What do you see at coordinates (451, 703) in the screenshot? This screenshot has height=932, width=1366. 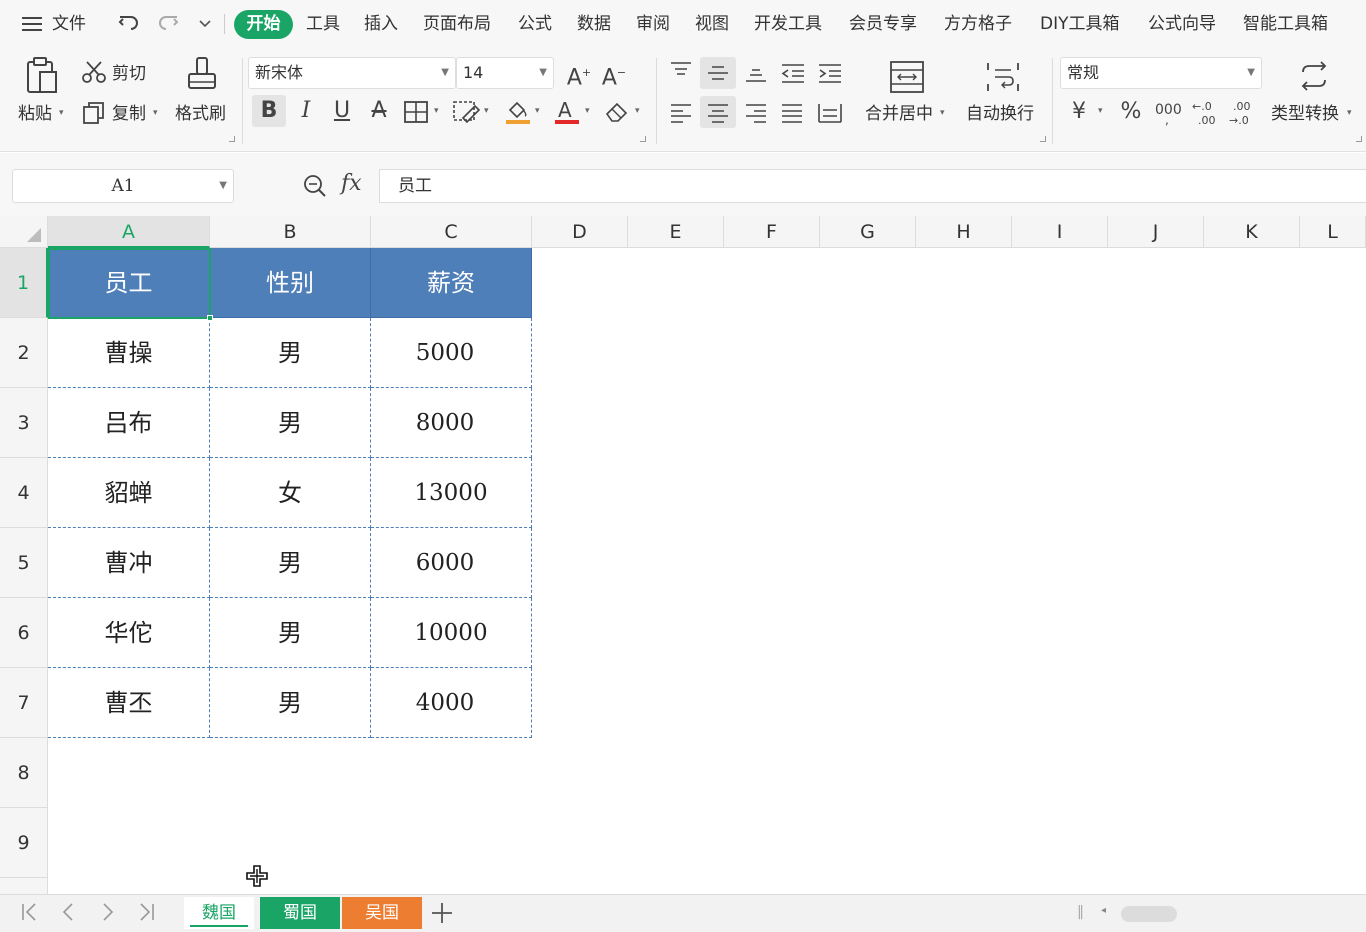 I see `table-cell: 4000` at bounding box center [451, 703].